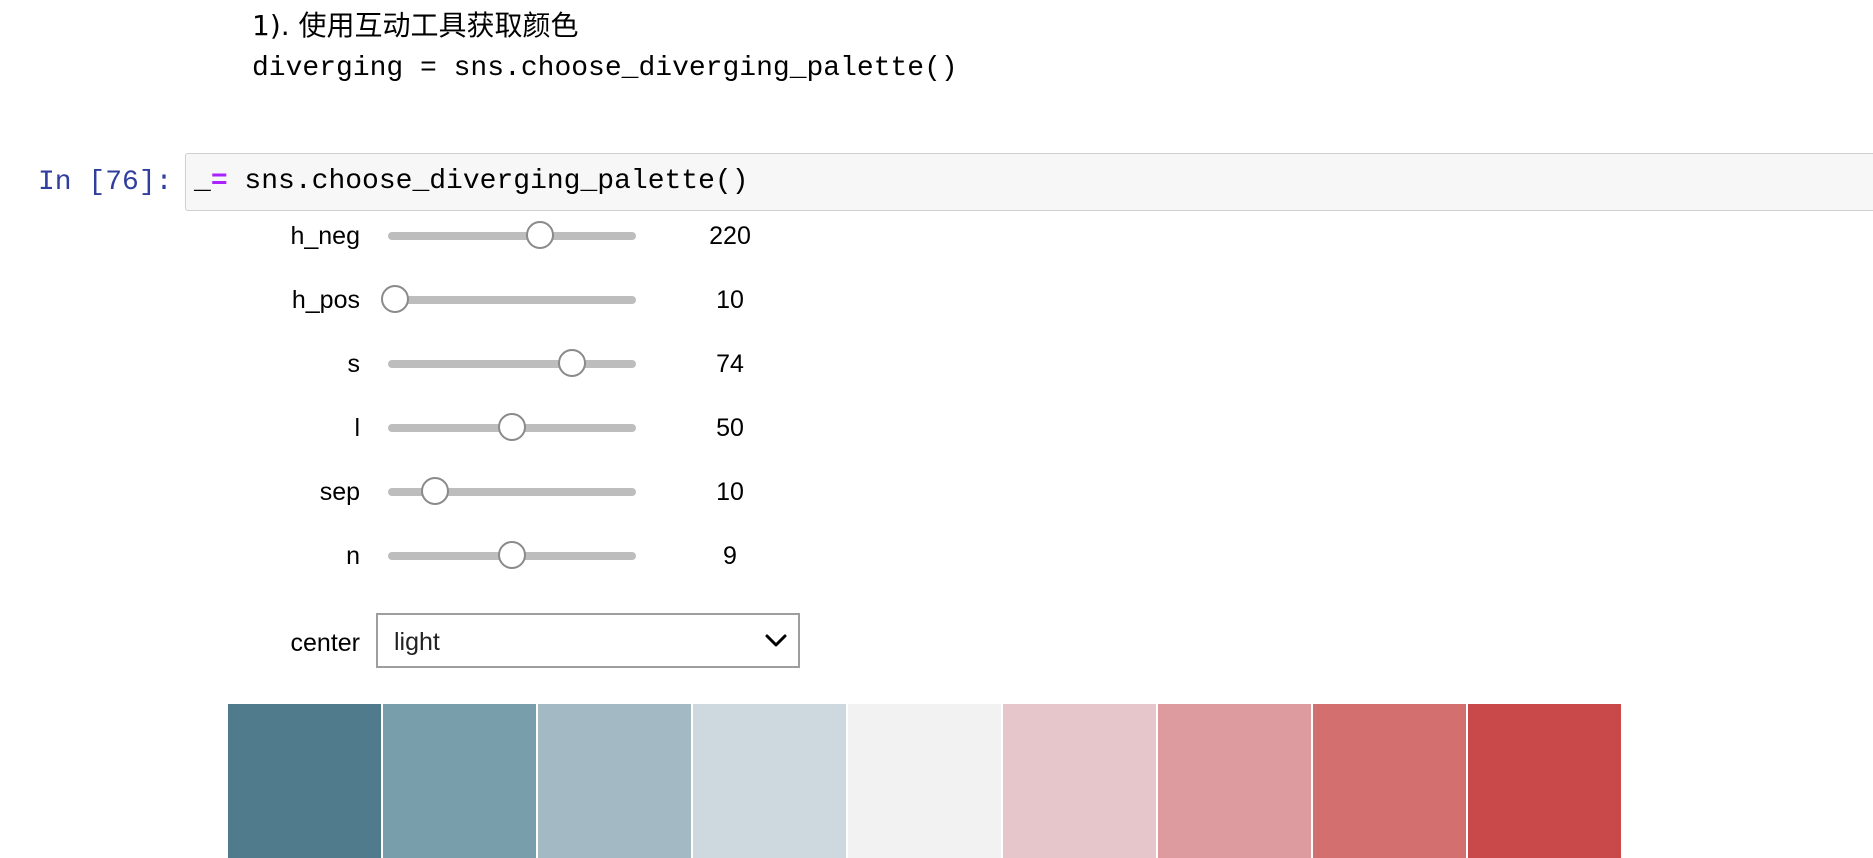 This screenshot has height=858, width=1873. I want to click on slider-label: s, so click(354, 364).